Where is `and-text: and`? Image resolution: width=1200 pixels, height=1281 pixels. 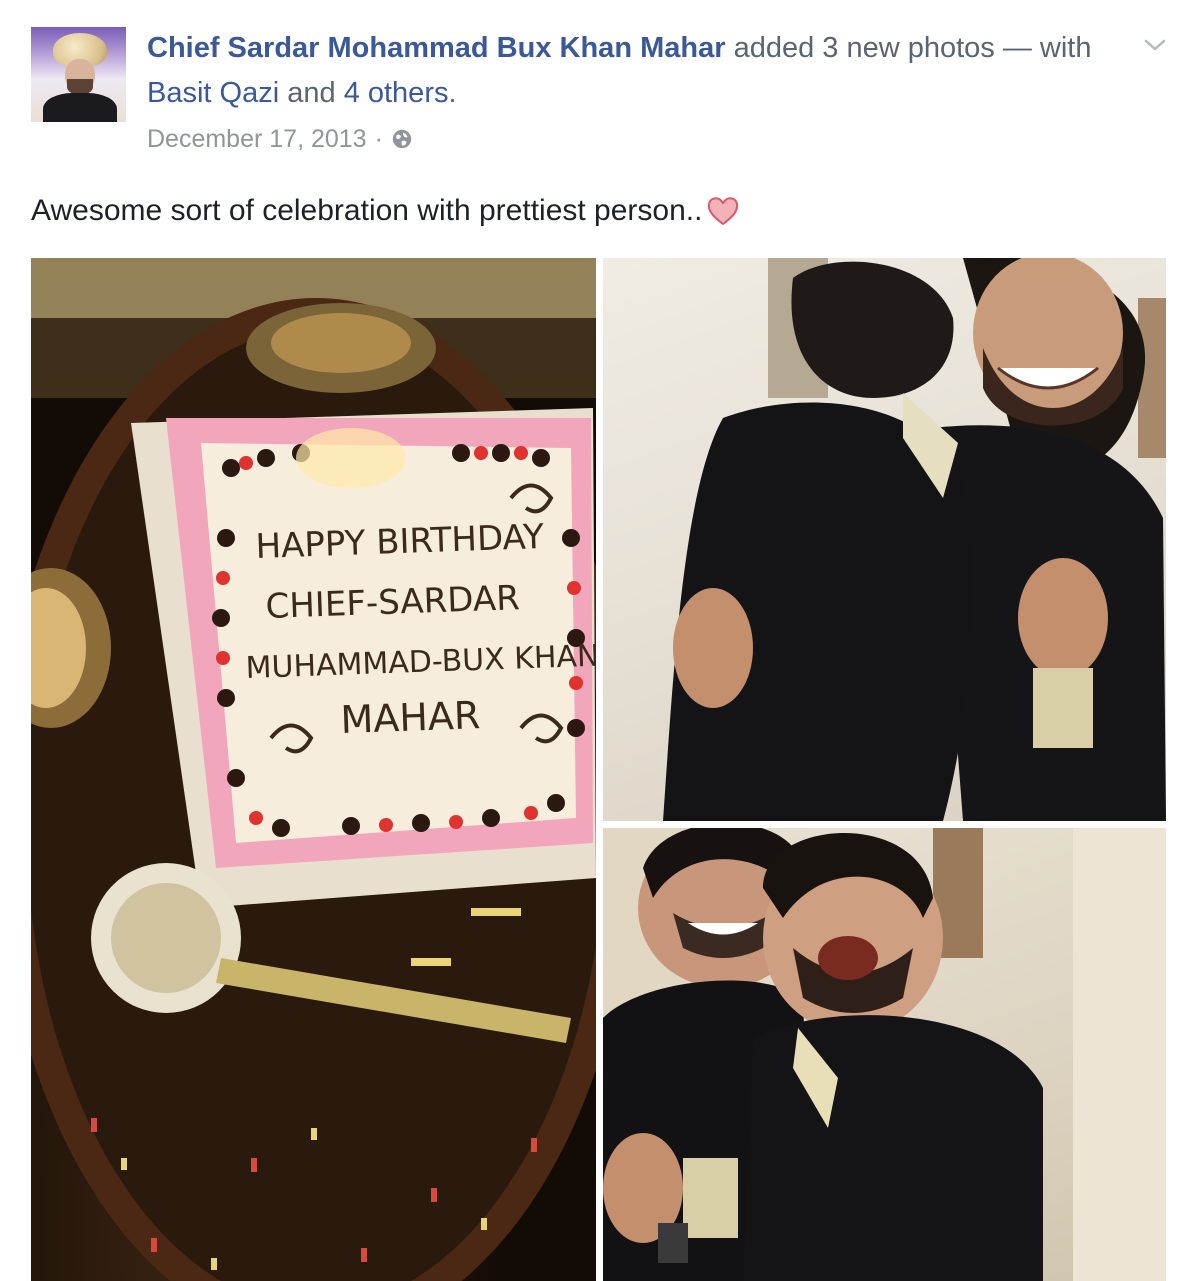
and-text: and is located at coordinates (311, 93).